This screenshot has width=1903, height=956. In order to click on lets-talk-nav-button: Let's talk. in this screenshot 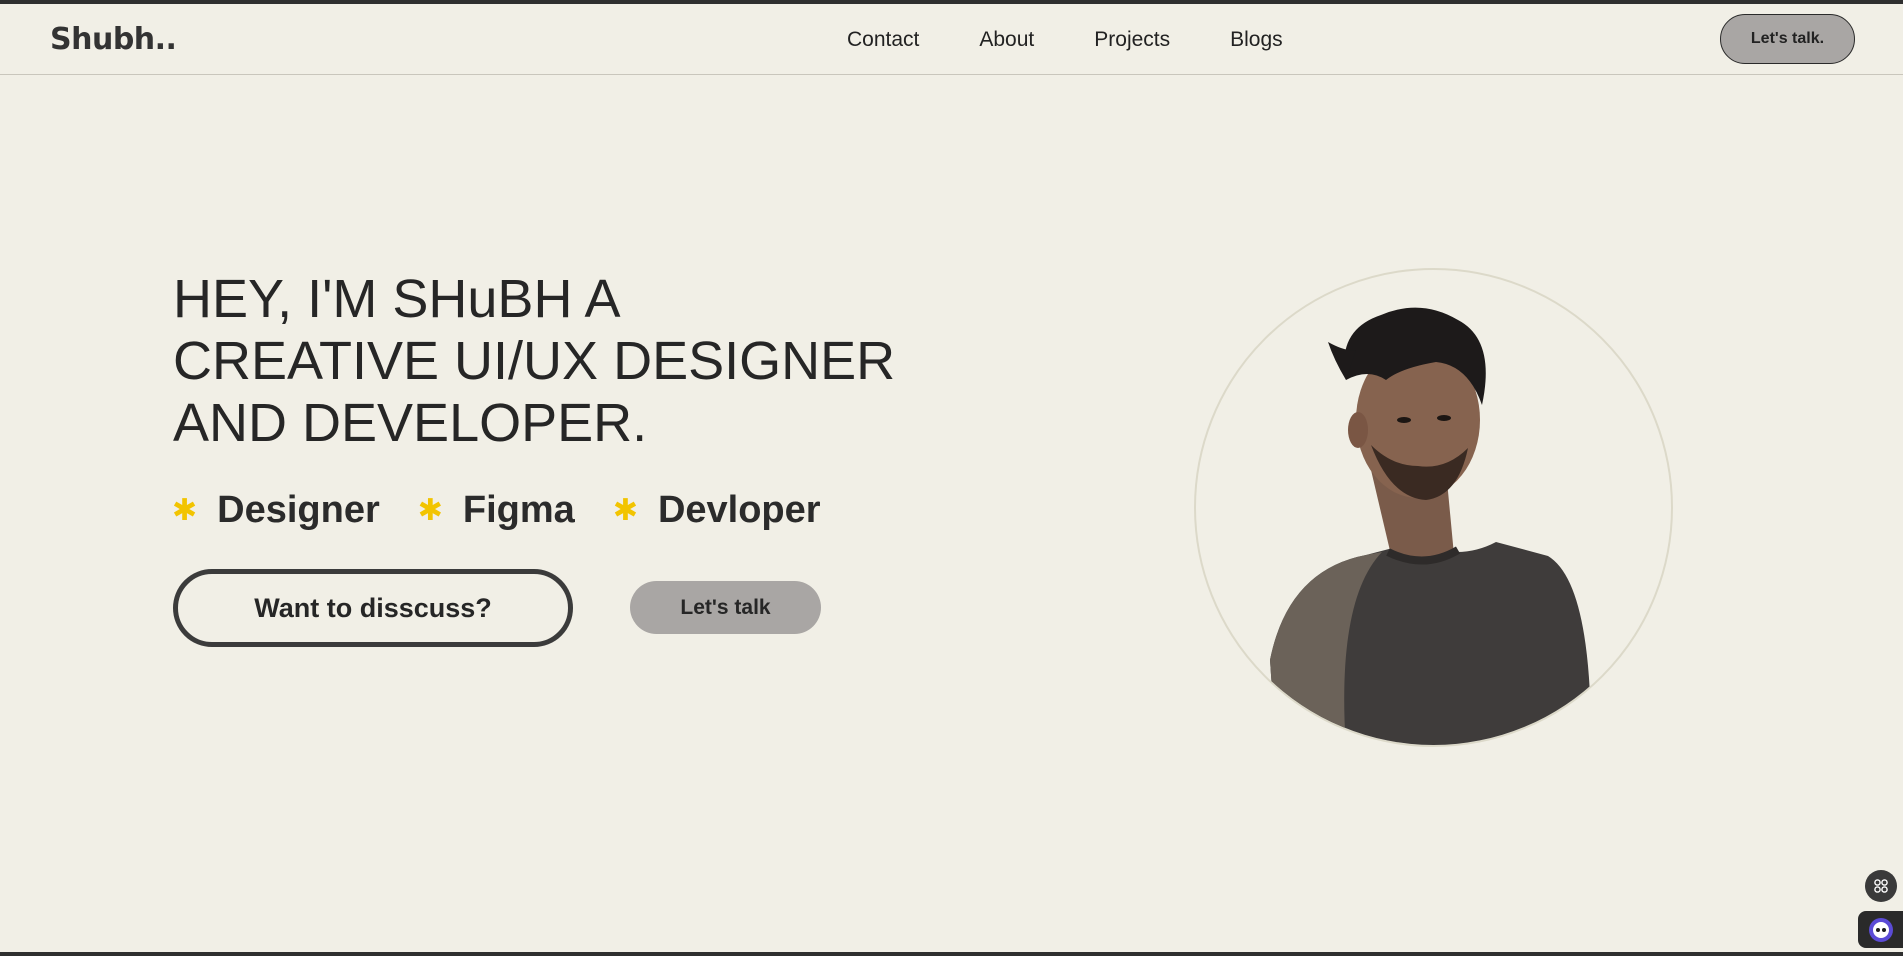, I will do `click(1787, 39)`.